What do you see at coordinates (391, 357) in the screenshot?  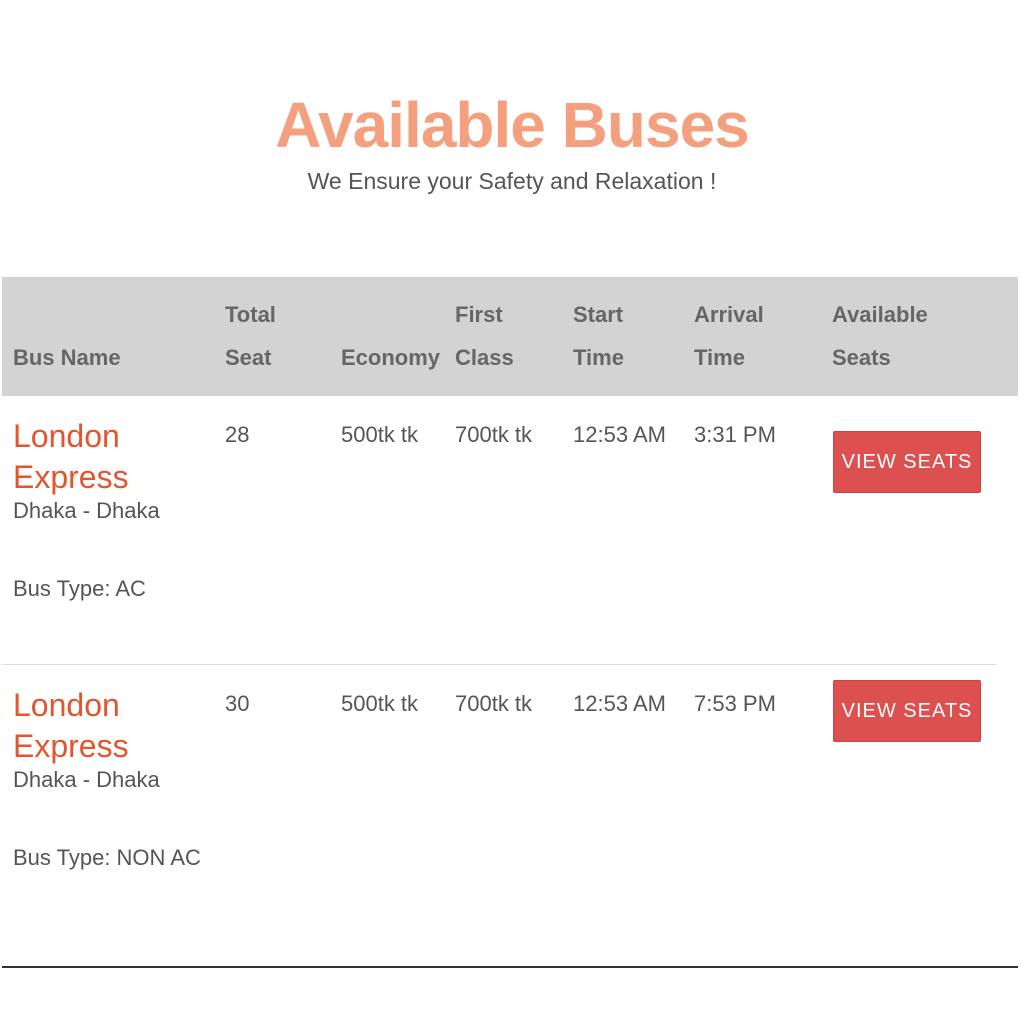 I see `column-header-economy: Economy` at bounding box center [391, 357].